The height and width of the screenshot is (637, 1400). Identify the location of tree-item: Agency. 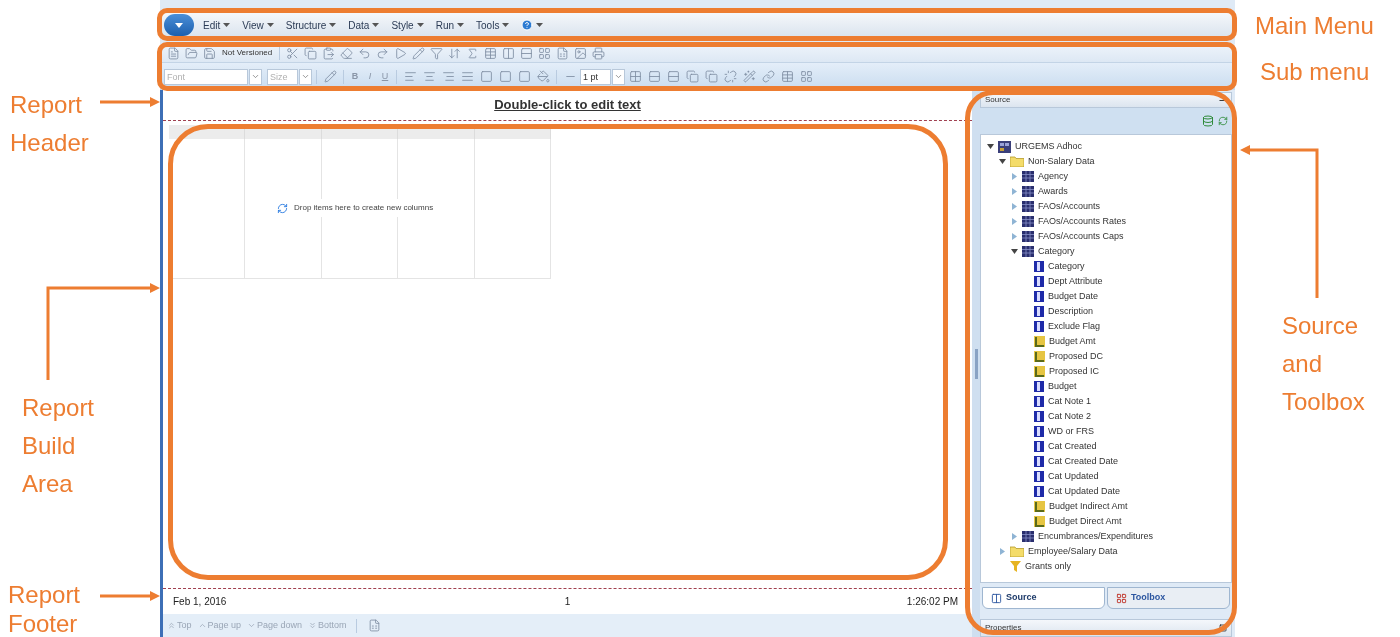
(1053, 176).